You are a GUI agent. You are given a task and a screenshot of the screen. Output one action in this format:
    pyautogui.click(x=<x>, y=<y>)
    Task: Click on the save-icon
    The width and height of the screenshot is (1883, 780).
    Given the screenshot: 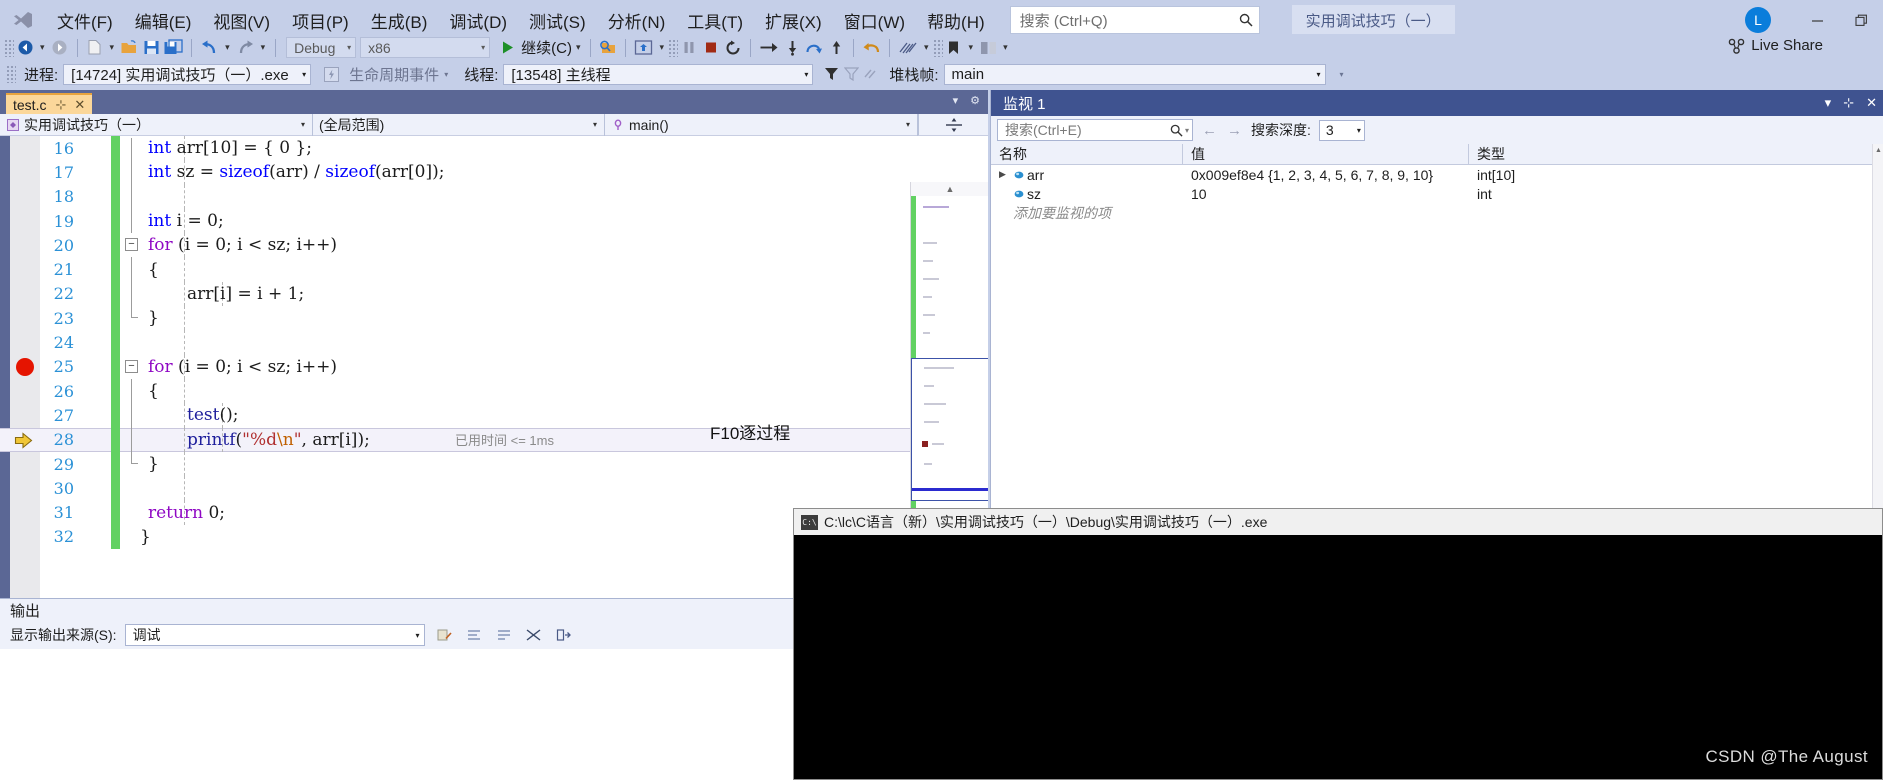 What is the action you would take?
    pyautogui.click(x=151, y=48)
    